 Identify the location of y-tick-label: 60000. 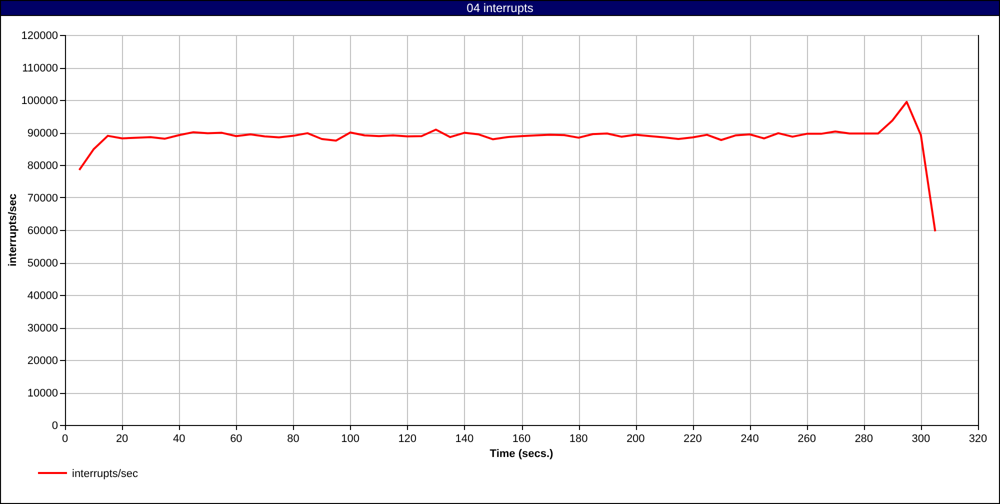
(42, 231).